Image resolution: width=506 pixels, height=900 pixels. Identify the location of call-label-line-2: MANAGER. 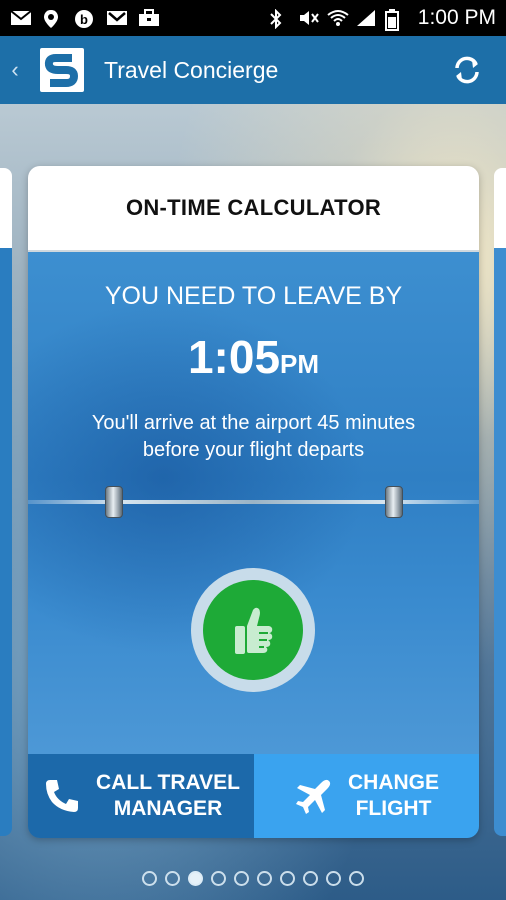
(168, 808).